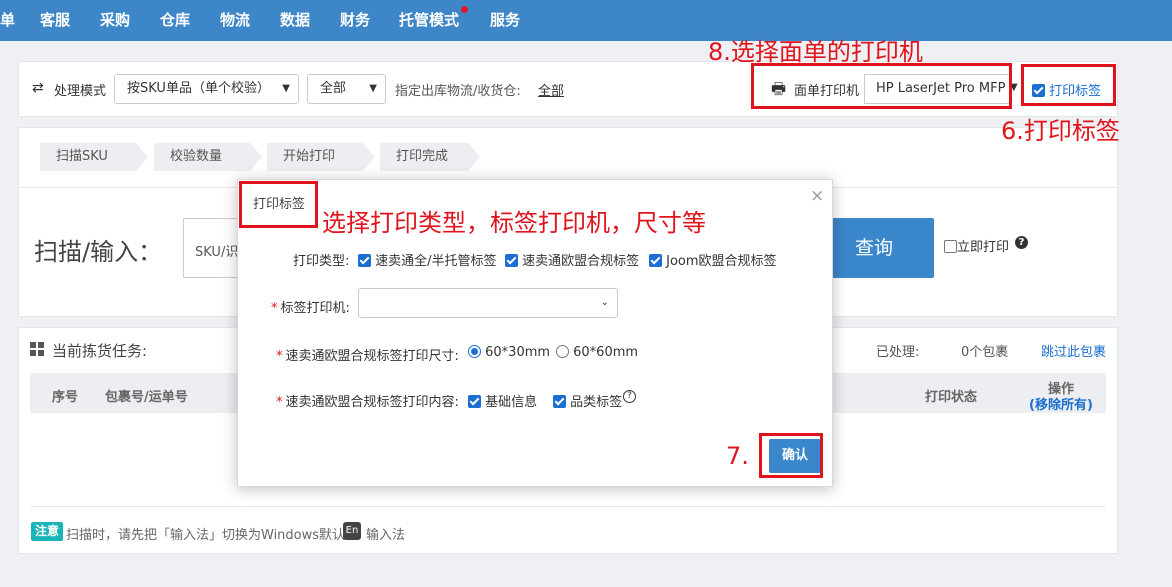  Describe the element at coordinates (372, 356) in the screenshot. I see `size-label-text: 速卖通欧盟合规标签打印尺寸:` at that location.